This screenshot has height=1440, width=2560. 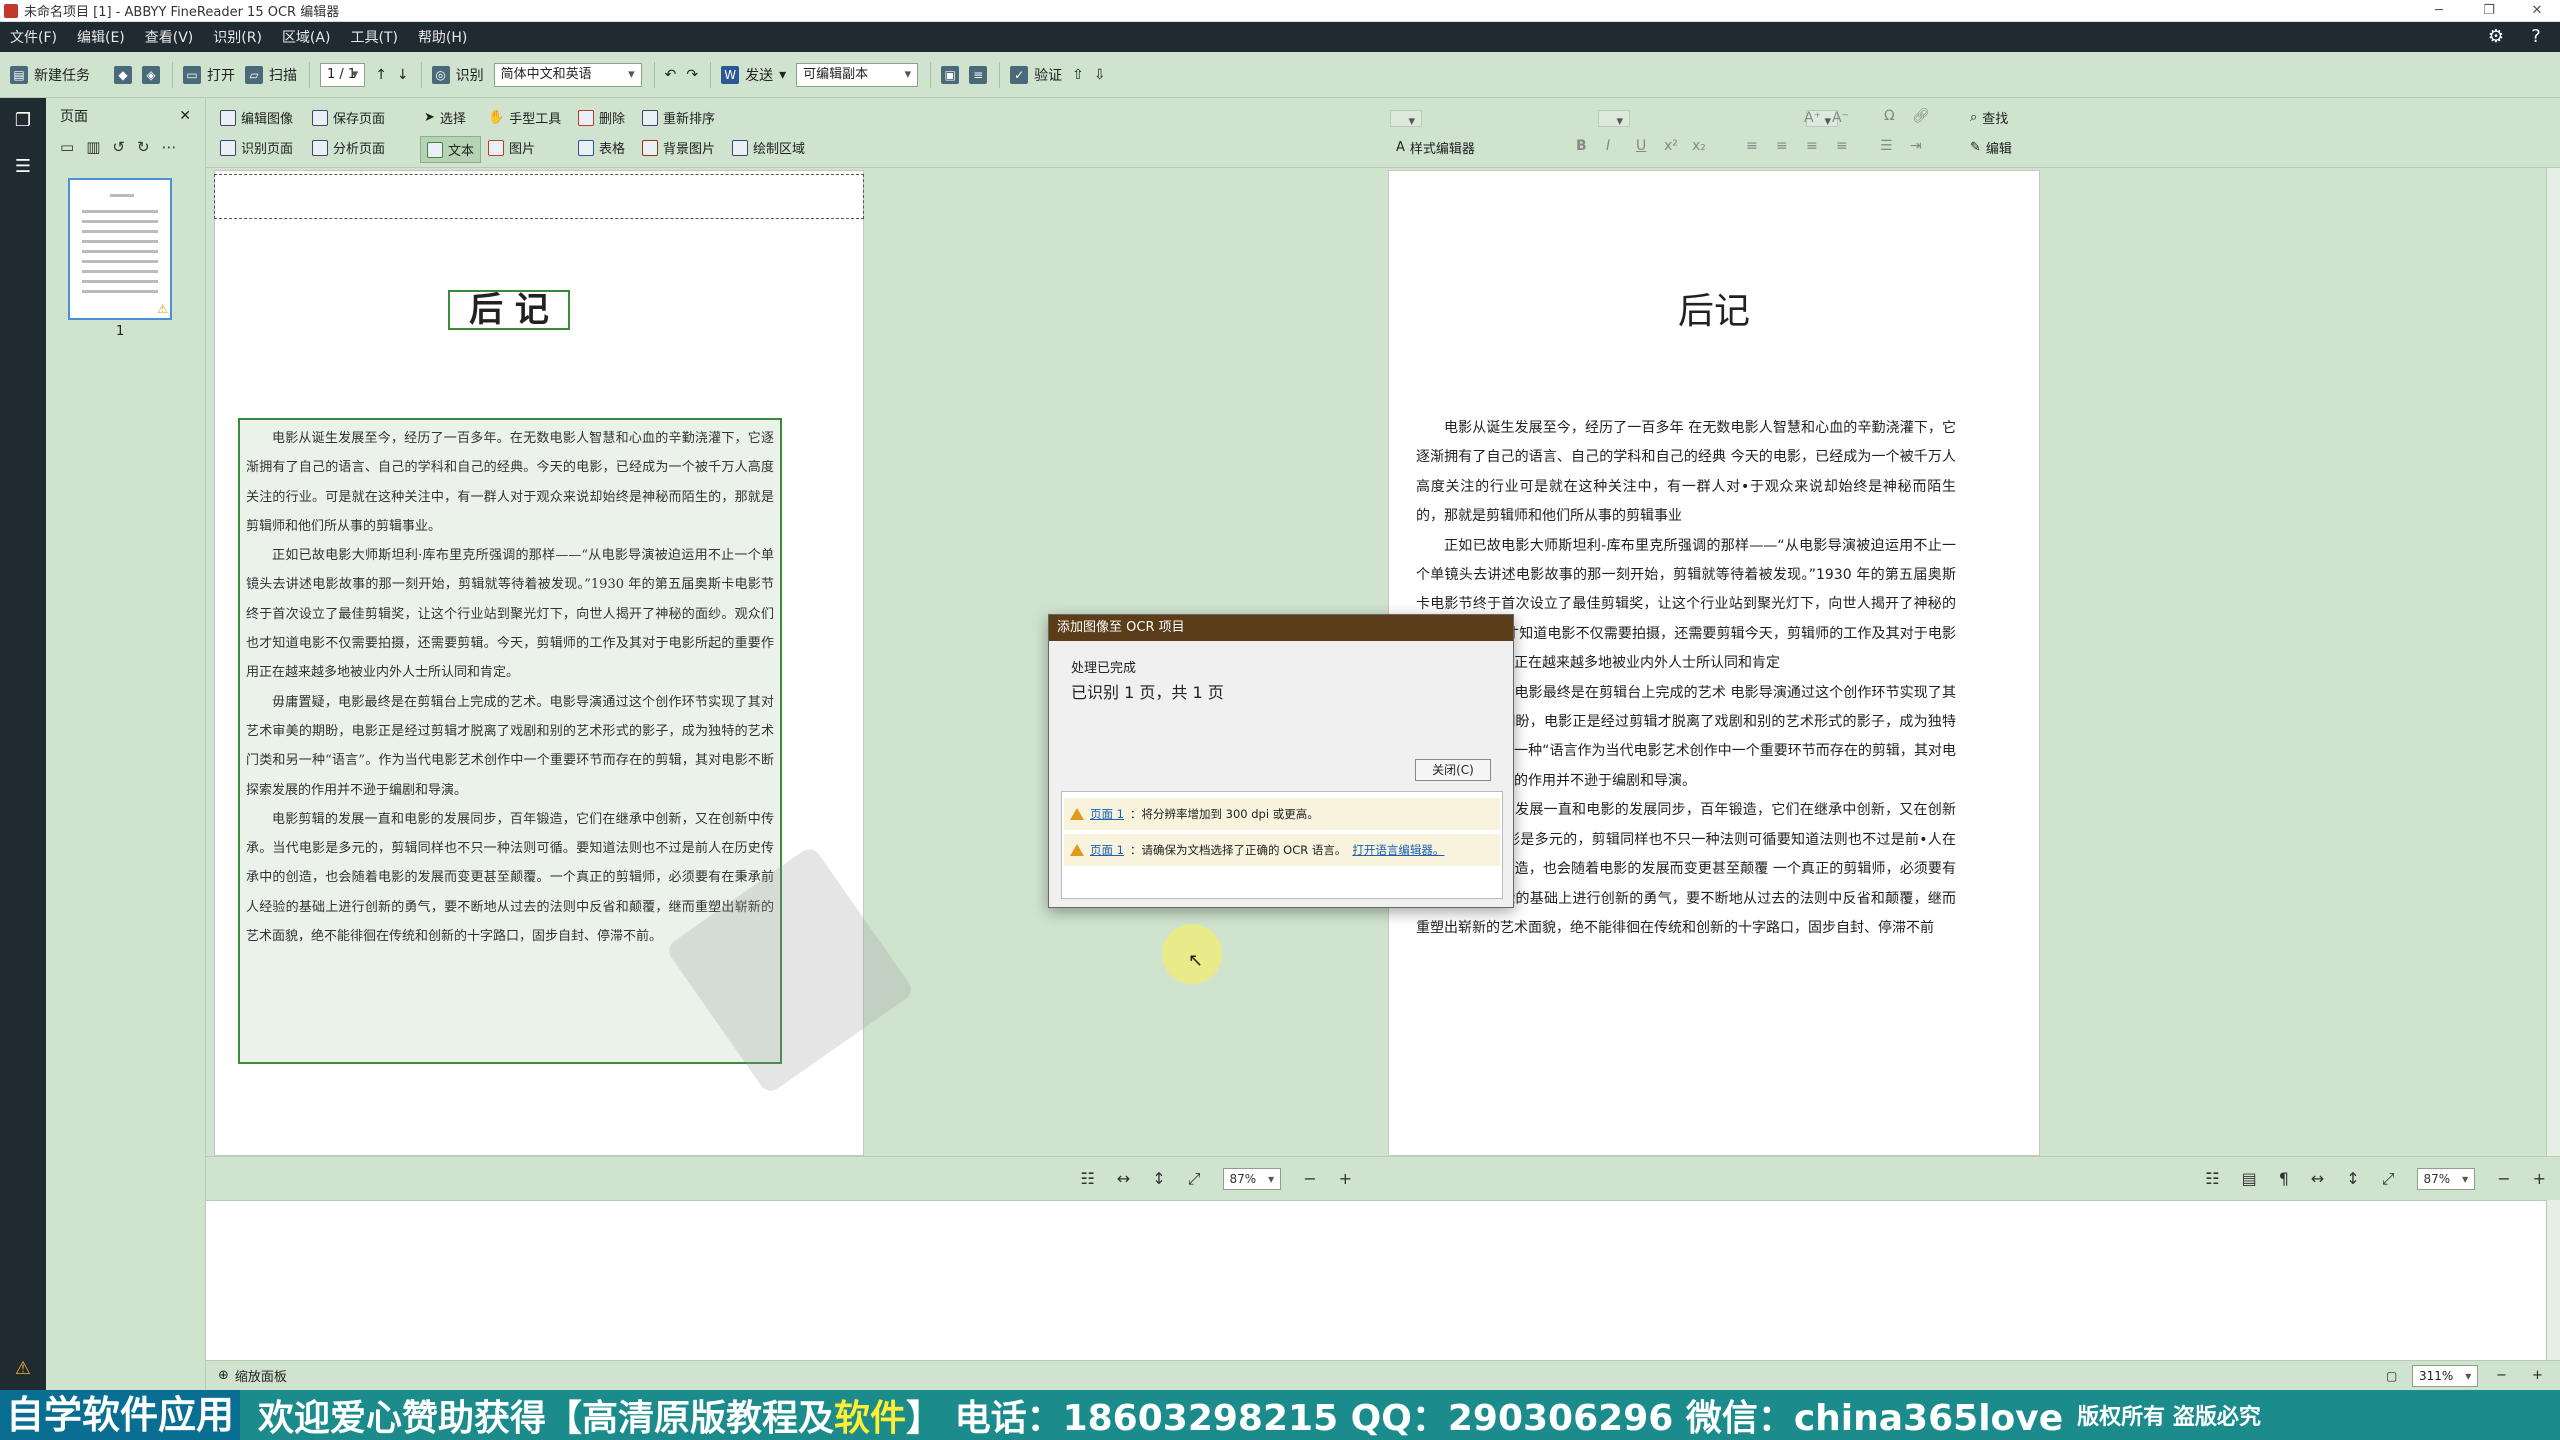 What do you see at coordinates (567, 74) in the screenshot?
I see `language-select: 简体中文和英语` at bounding box center [567, 74].